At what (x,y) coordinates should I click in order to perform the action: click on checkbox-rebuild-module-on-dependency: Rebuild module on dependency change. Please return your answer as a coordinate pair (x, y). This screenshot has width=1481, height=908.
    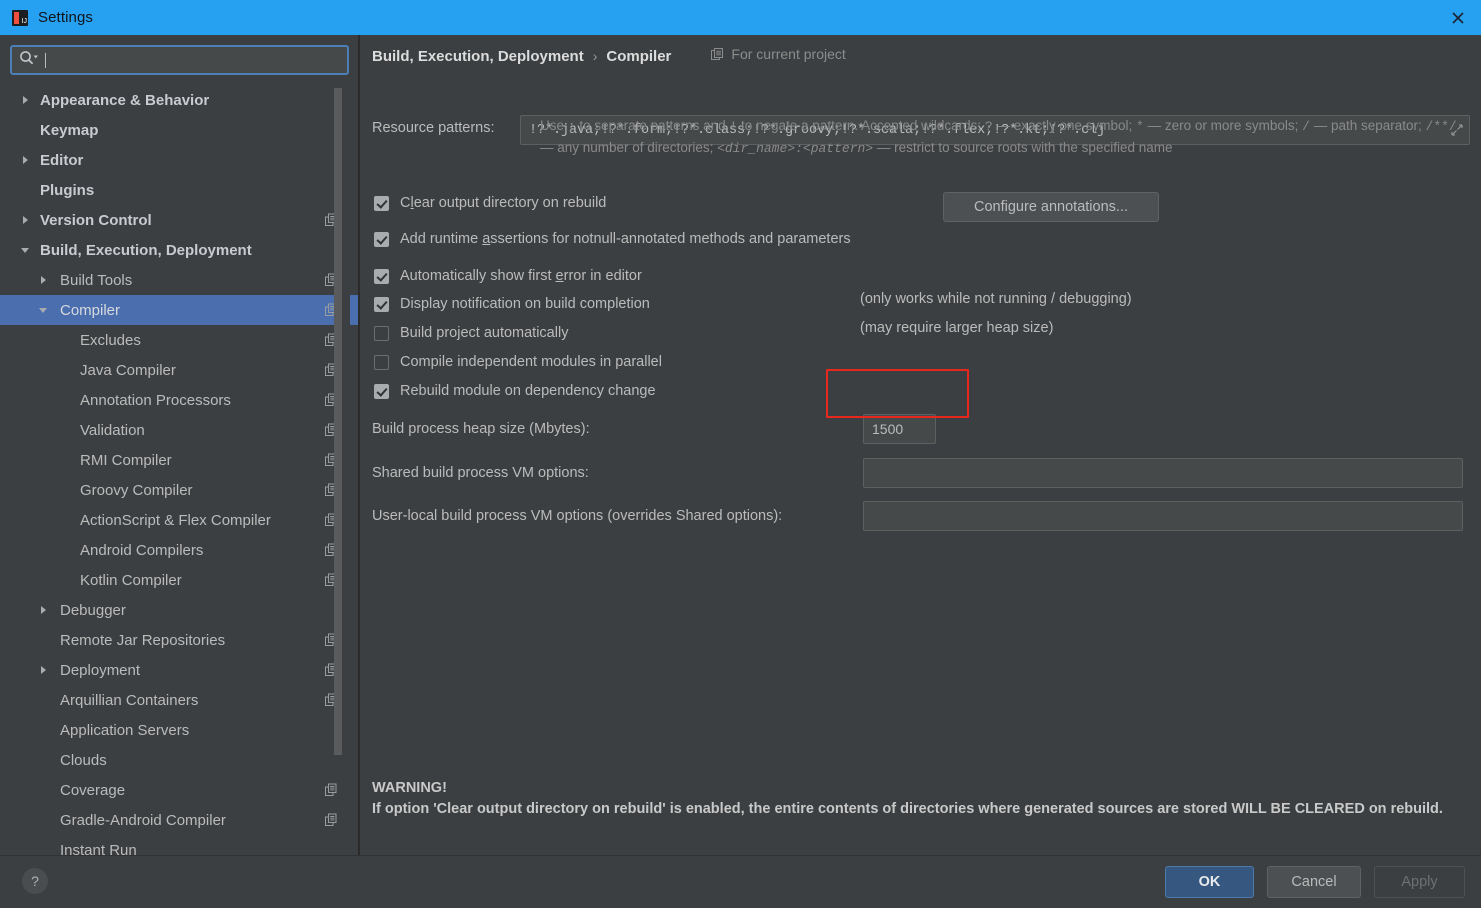
    Looking at the image, I should click on (515, 391).